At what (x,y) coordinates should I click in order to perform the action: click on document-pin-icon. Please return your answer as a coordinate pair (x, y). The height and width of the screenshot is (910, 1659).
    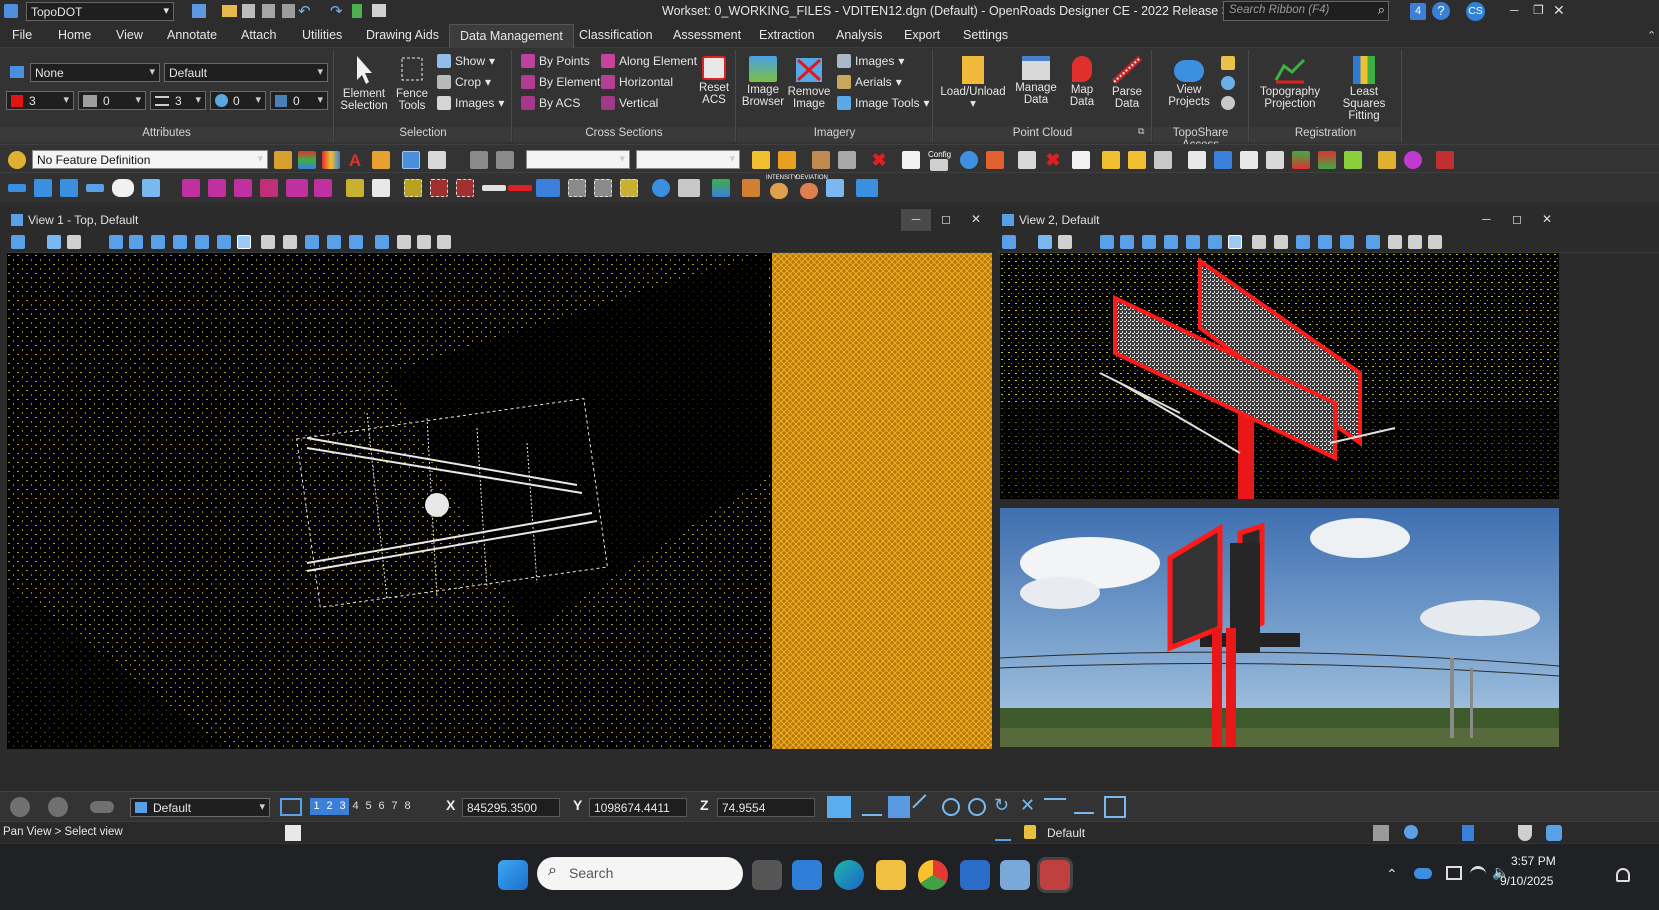
    Looking at the image, I should click on (1081, 160).